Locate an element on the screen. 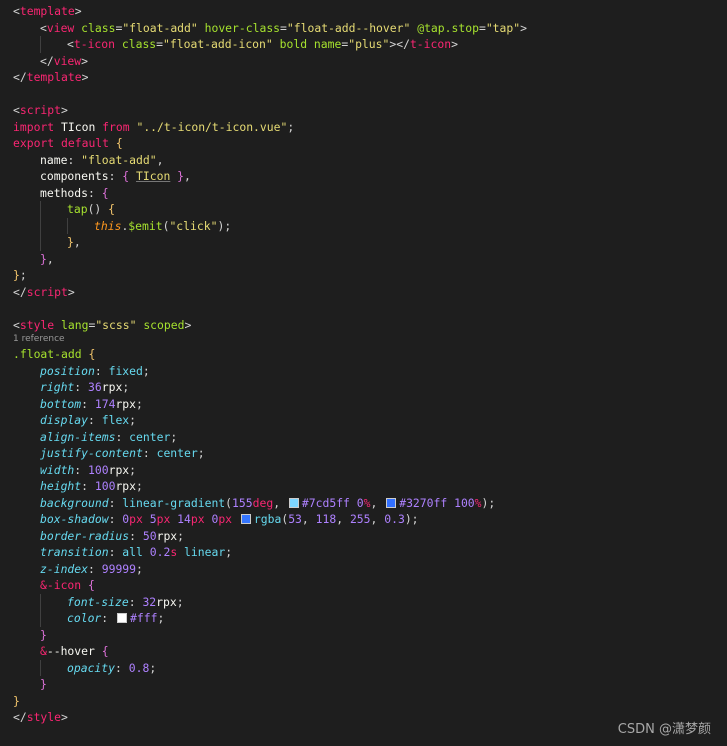 The width and height of the screenshot is (727, 746). codelens-reference: 1 reference is located at coordinates (370, 339).